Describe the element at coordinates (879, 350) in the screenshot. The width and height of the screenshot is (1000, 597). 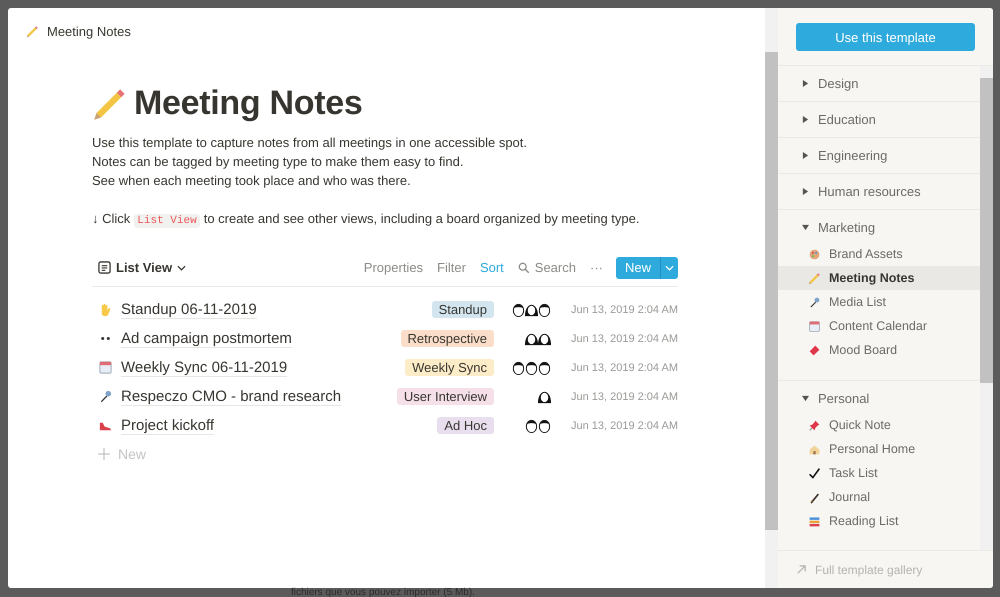
I see `template-item: Mood Board` at that location.